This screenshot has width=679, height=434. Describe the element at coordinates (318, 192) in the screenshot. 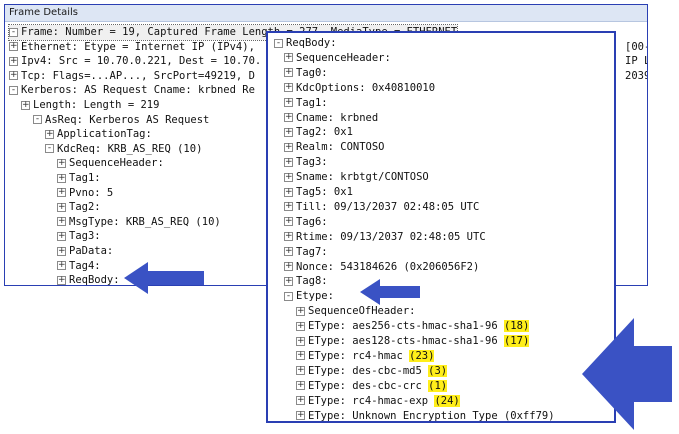

I see `tree-row: + Tag5: 0x1` at that location.